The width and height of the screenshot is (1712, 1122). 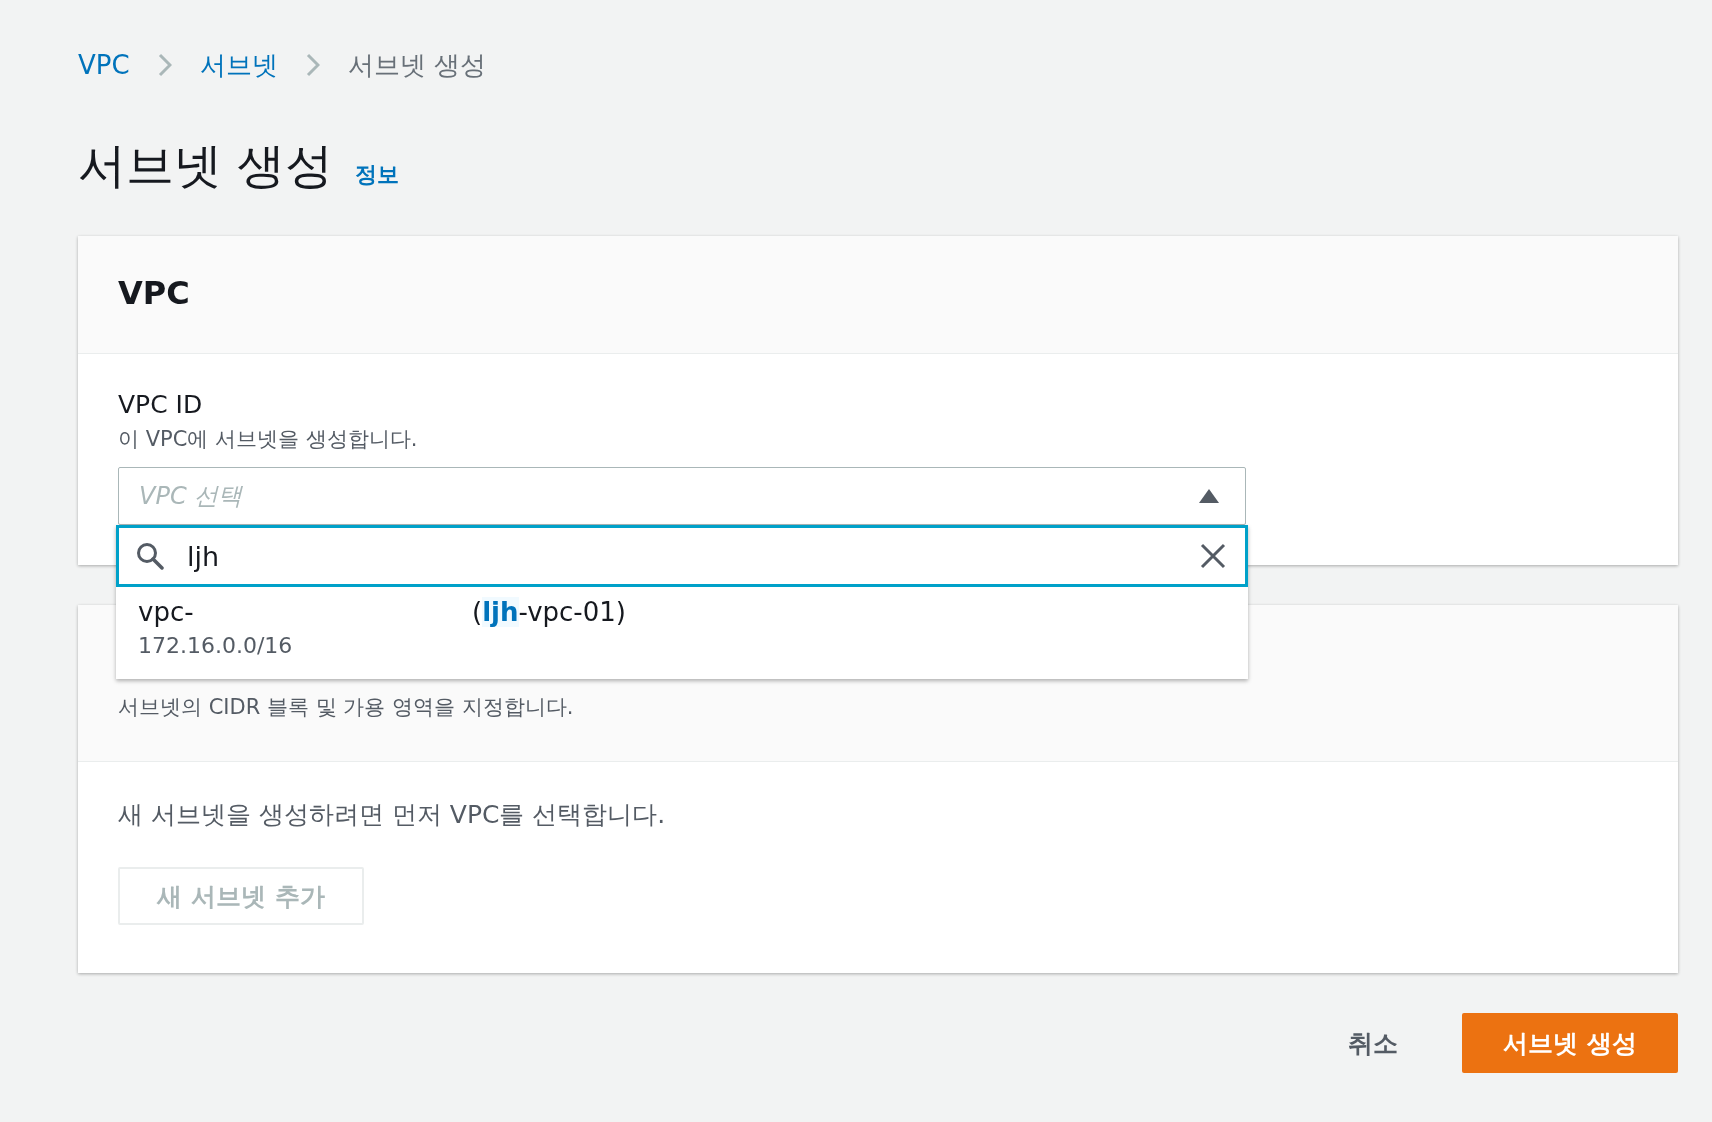 What do you see at coordinates (416, 65) in the screenshot?
I see `current-page-label: 서브넷 생성` at bounding box center [416, 65].